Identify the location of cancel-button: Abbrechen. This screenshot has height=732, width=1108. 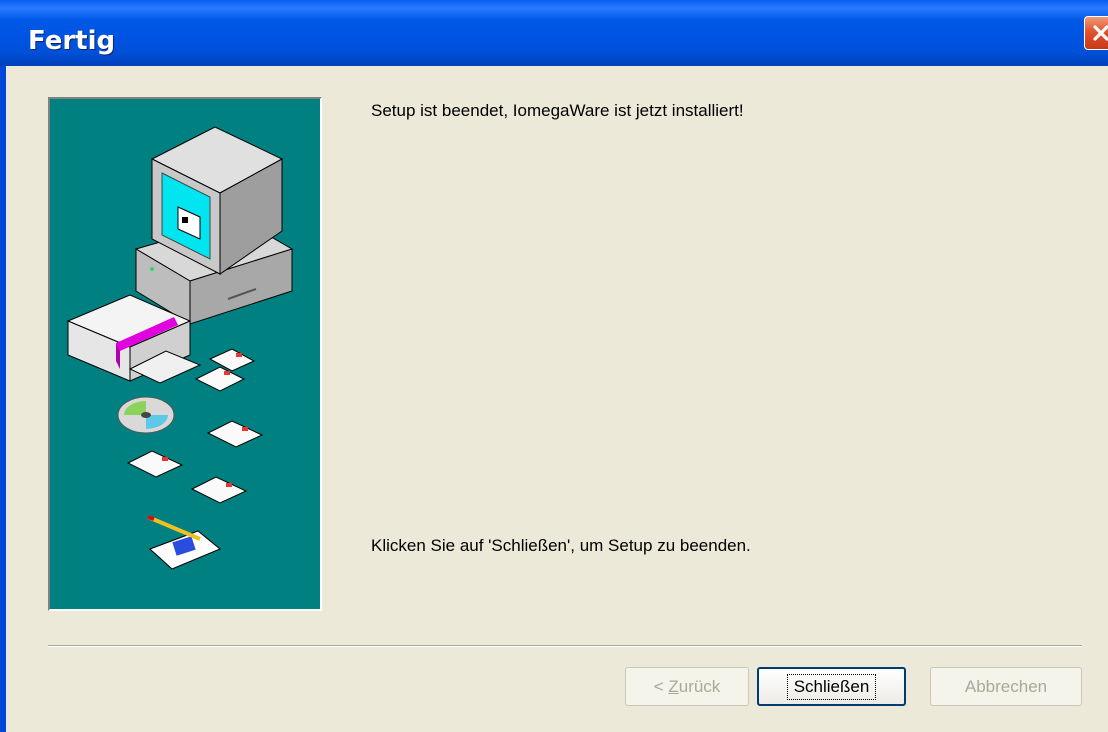
(1006, 686).